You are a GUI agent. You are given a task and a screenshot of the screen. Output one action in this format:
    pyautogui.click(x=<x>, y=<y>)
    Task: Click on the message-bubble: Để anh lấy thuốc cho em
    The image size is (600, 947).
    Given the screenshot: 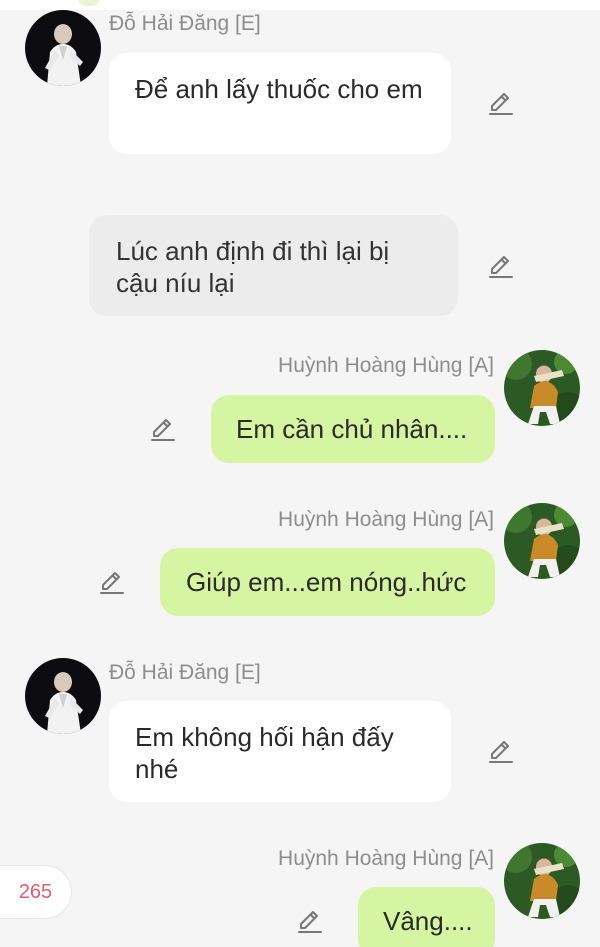 What is the action you would take?
    pyautogui.click(x=280, y=103)
    